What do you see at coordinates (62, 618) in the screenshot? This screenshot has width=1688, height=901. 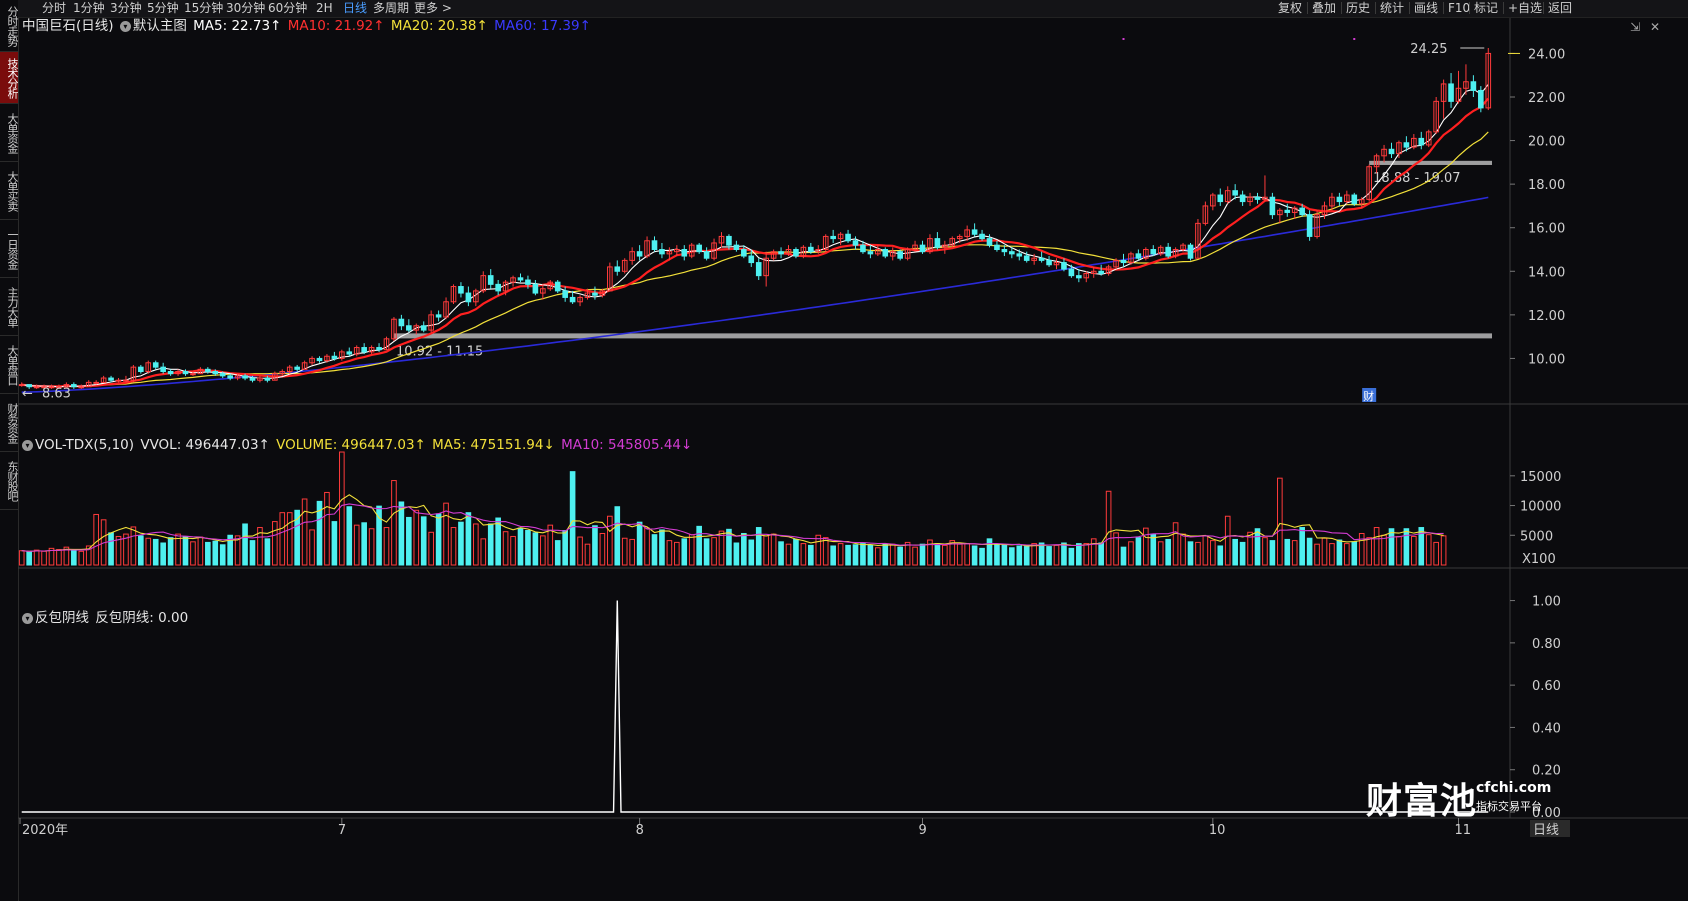 I see `indicator-title: 反包阴线` at bounding box center [62, 618].